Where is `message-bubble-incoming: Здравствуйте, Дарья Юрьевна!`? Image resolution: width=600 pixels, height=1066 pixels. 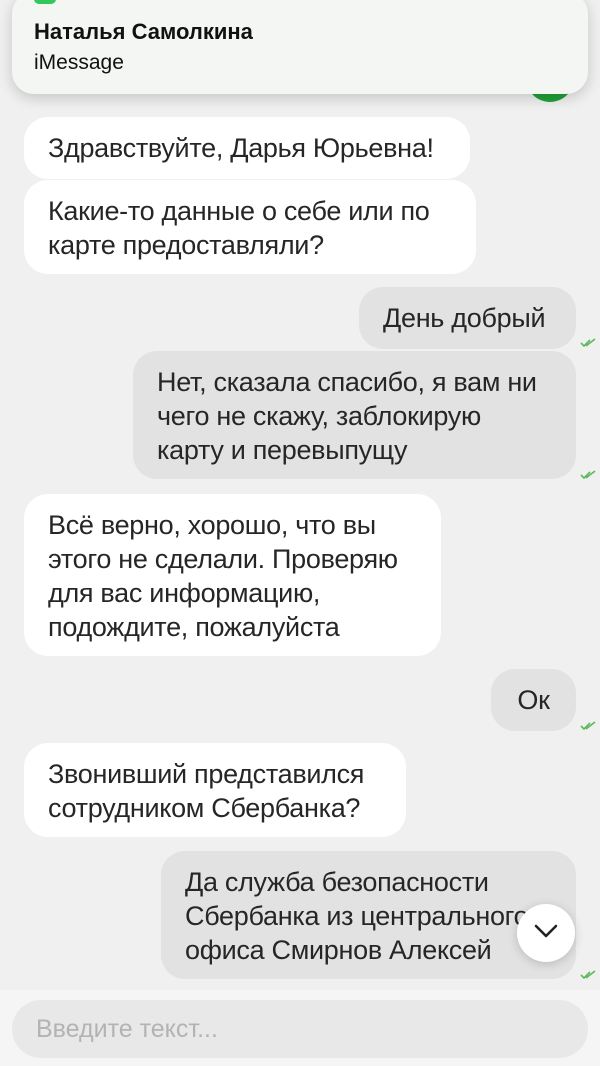 message-bubble-incoming: Здравствуйте, Дарья Юрьевна! is located at coordinates (247, 148).